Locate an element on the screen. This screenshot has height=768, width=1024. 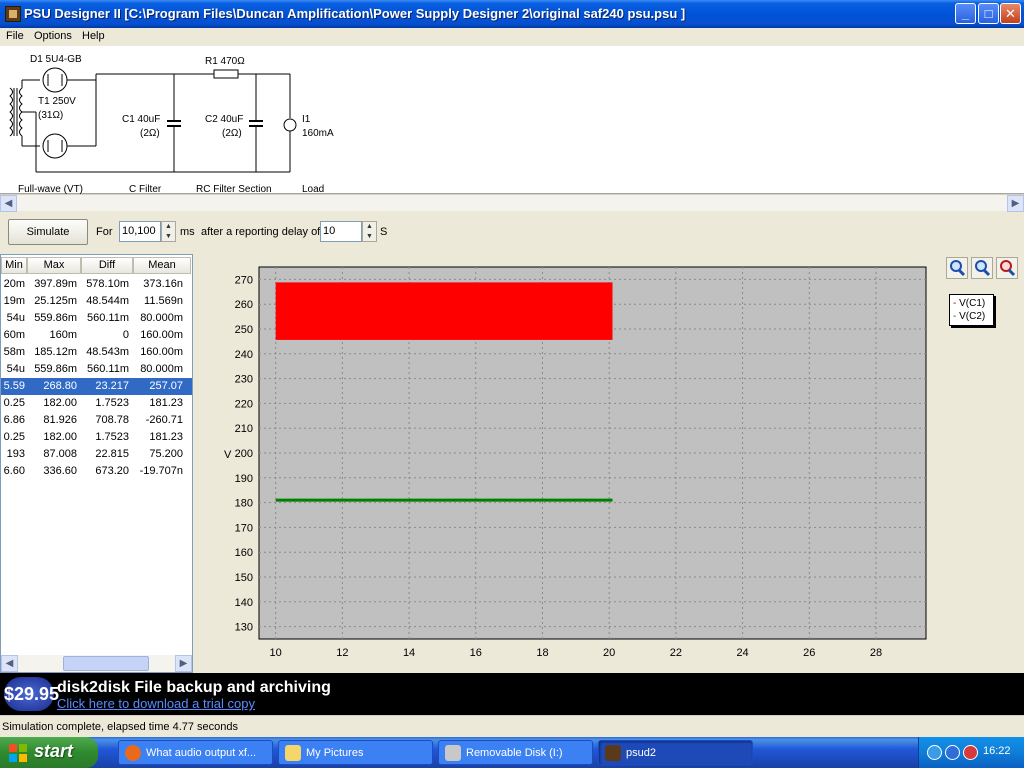
table-row: 58m 185.12m 48.543m 160.00m is located at coordinates (96, 352).